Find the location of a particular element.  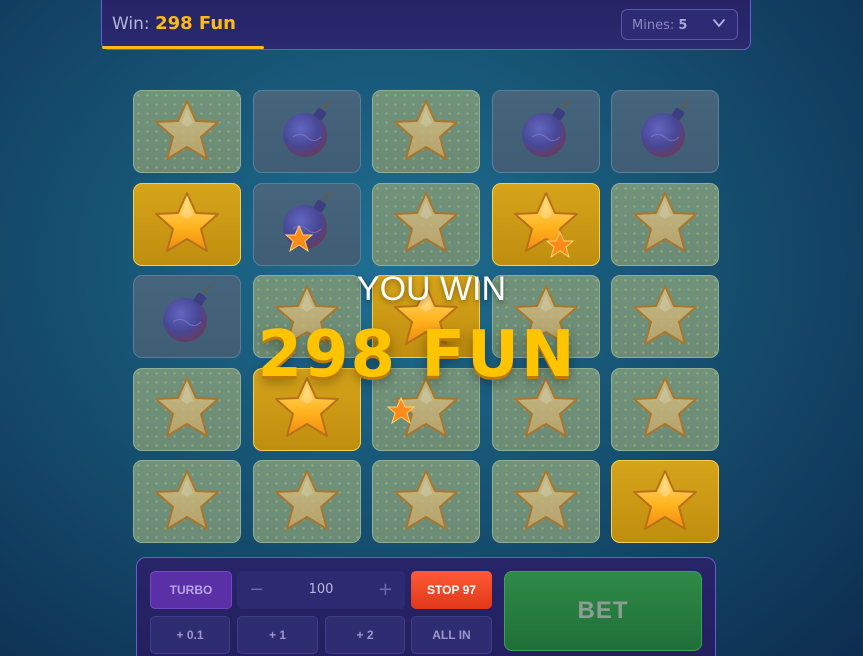

quick-bet-1-button: + 1 is located at coordinates (277, 635).